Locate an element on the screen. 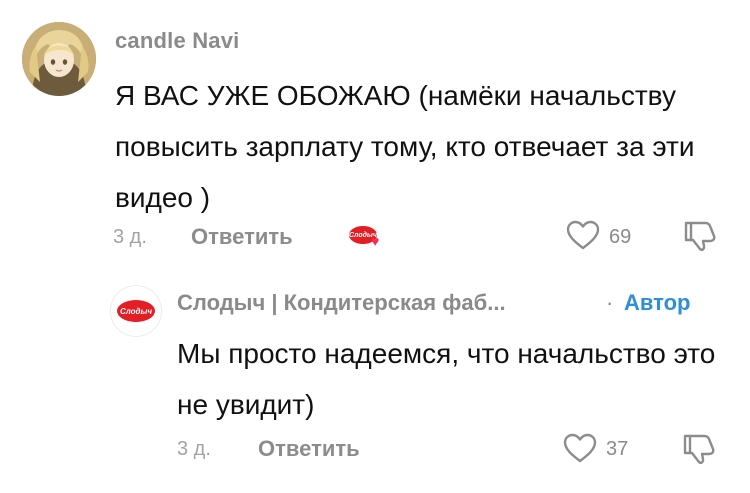  like-count: 69 is located at coordinates (620, 237).